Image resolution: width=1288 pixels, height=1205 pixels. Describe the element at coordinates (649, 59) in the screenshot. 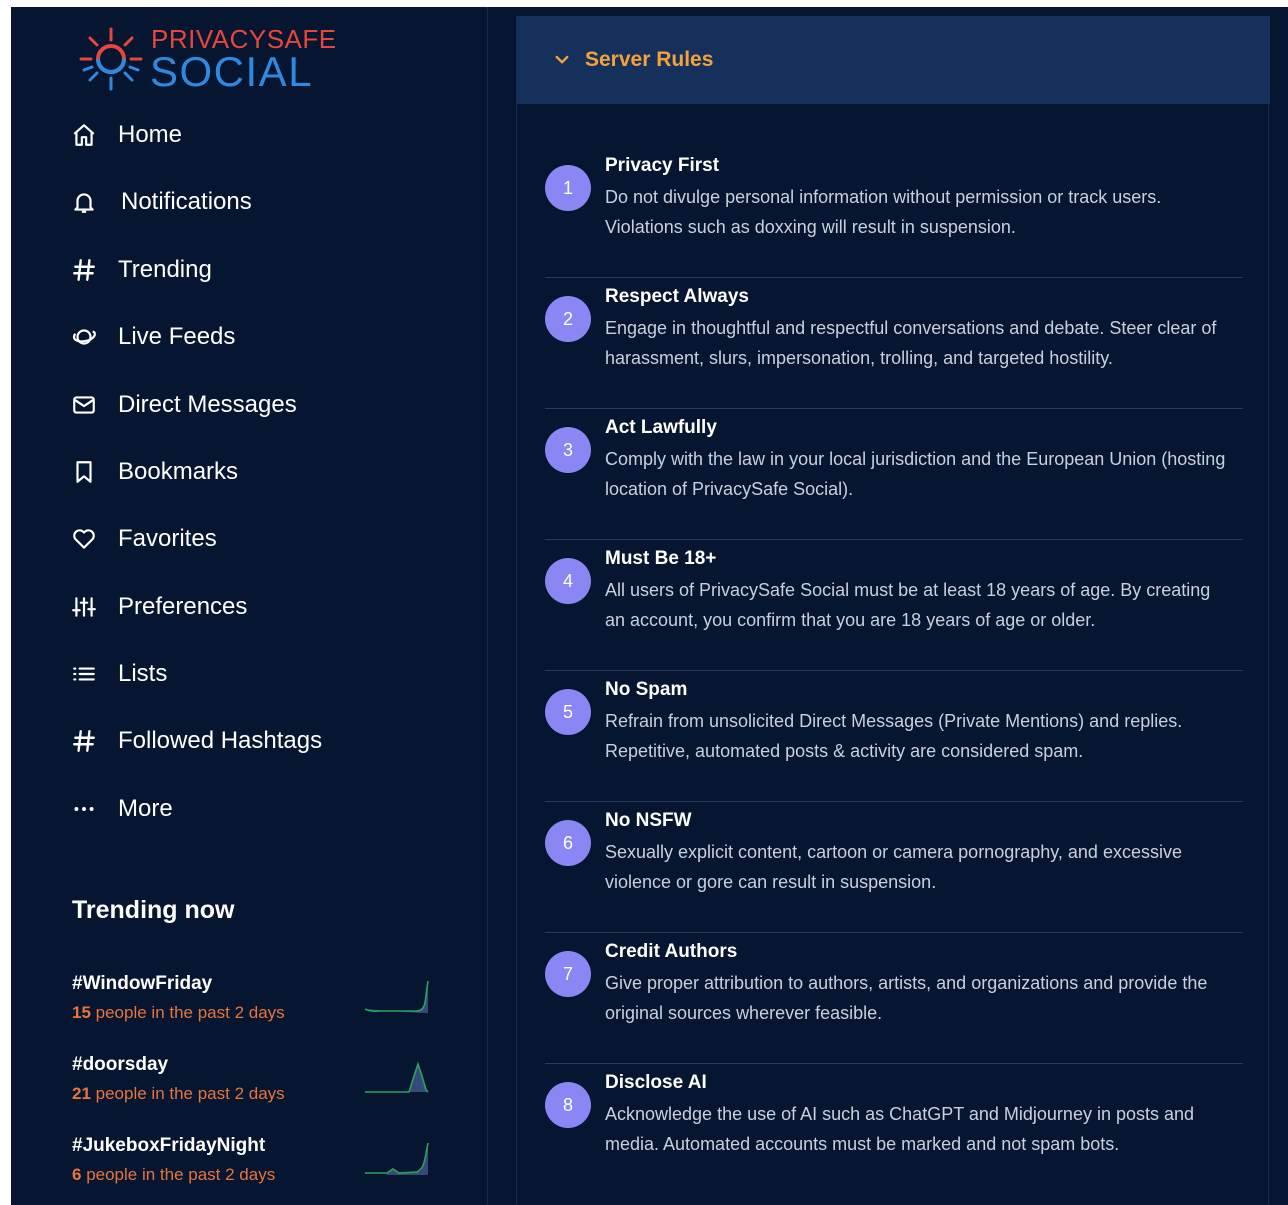

I see `panel-title: Server Rules` at that location.